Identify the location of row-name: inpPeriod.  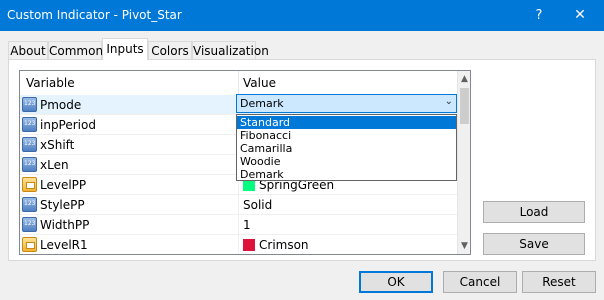
(68, 125).